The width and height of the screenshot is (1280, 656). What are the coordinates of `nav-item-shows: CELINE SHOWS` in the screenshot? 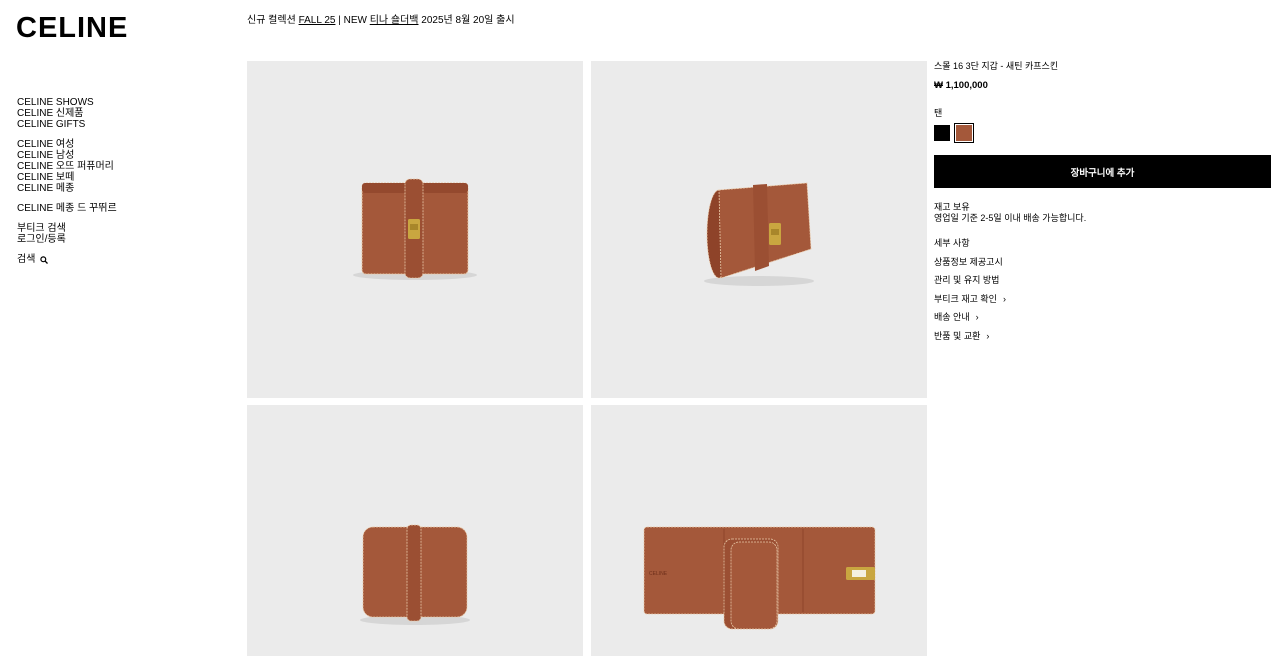 It's located at (67, 102).